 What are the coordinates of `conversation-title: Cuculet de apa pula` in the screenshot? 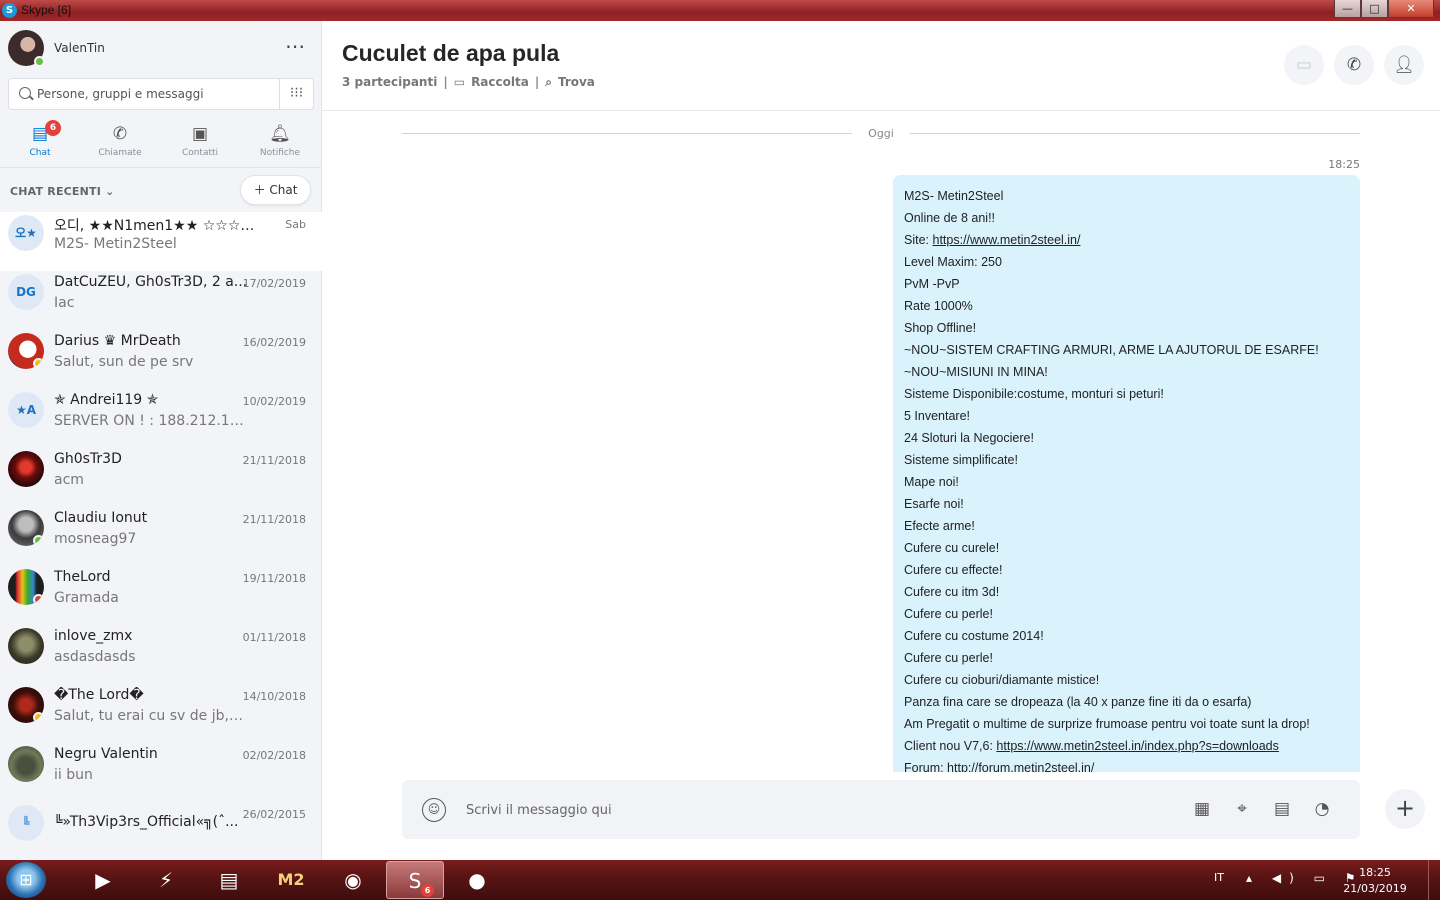 It's located at (450, 53).